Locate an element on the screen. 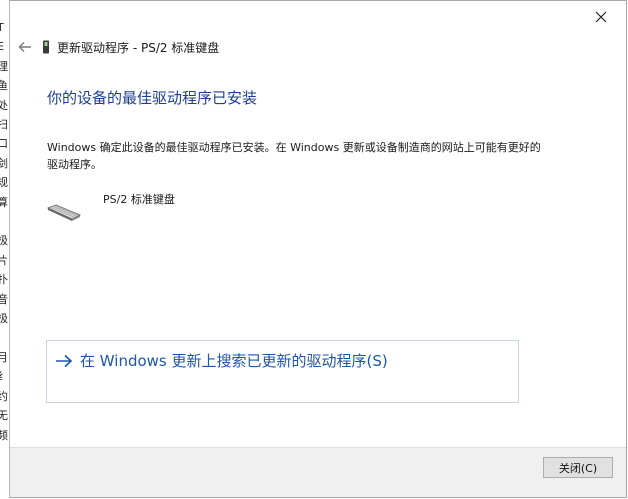  search-link-label: 在 Windows 更新上搜索已更新的驱动程序(S) is located at coordinates (234, 361).